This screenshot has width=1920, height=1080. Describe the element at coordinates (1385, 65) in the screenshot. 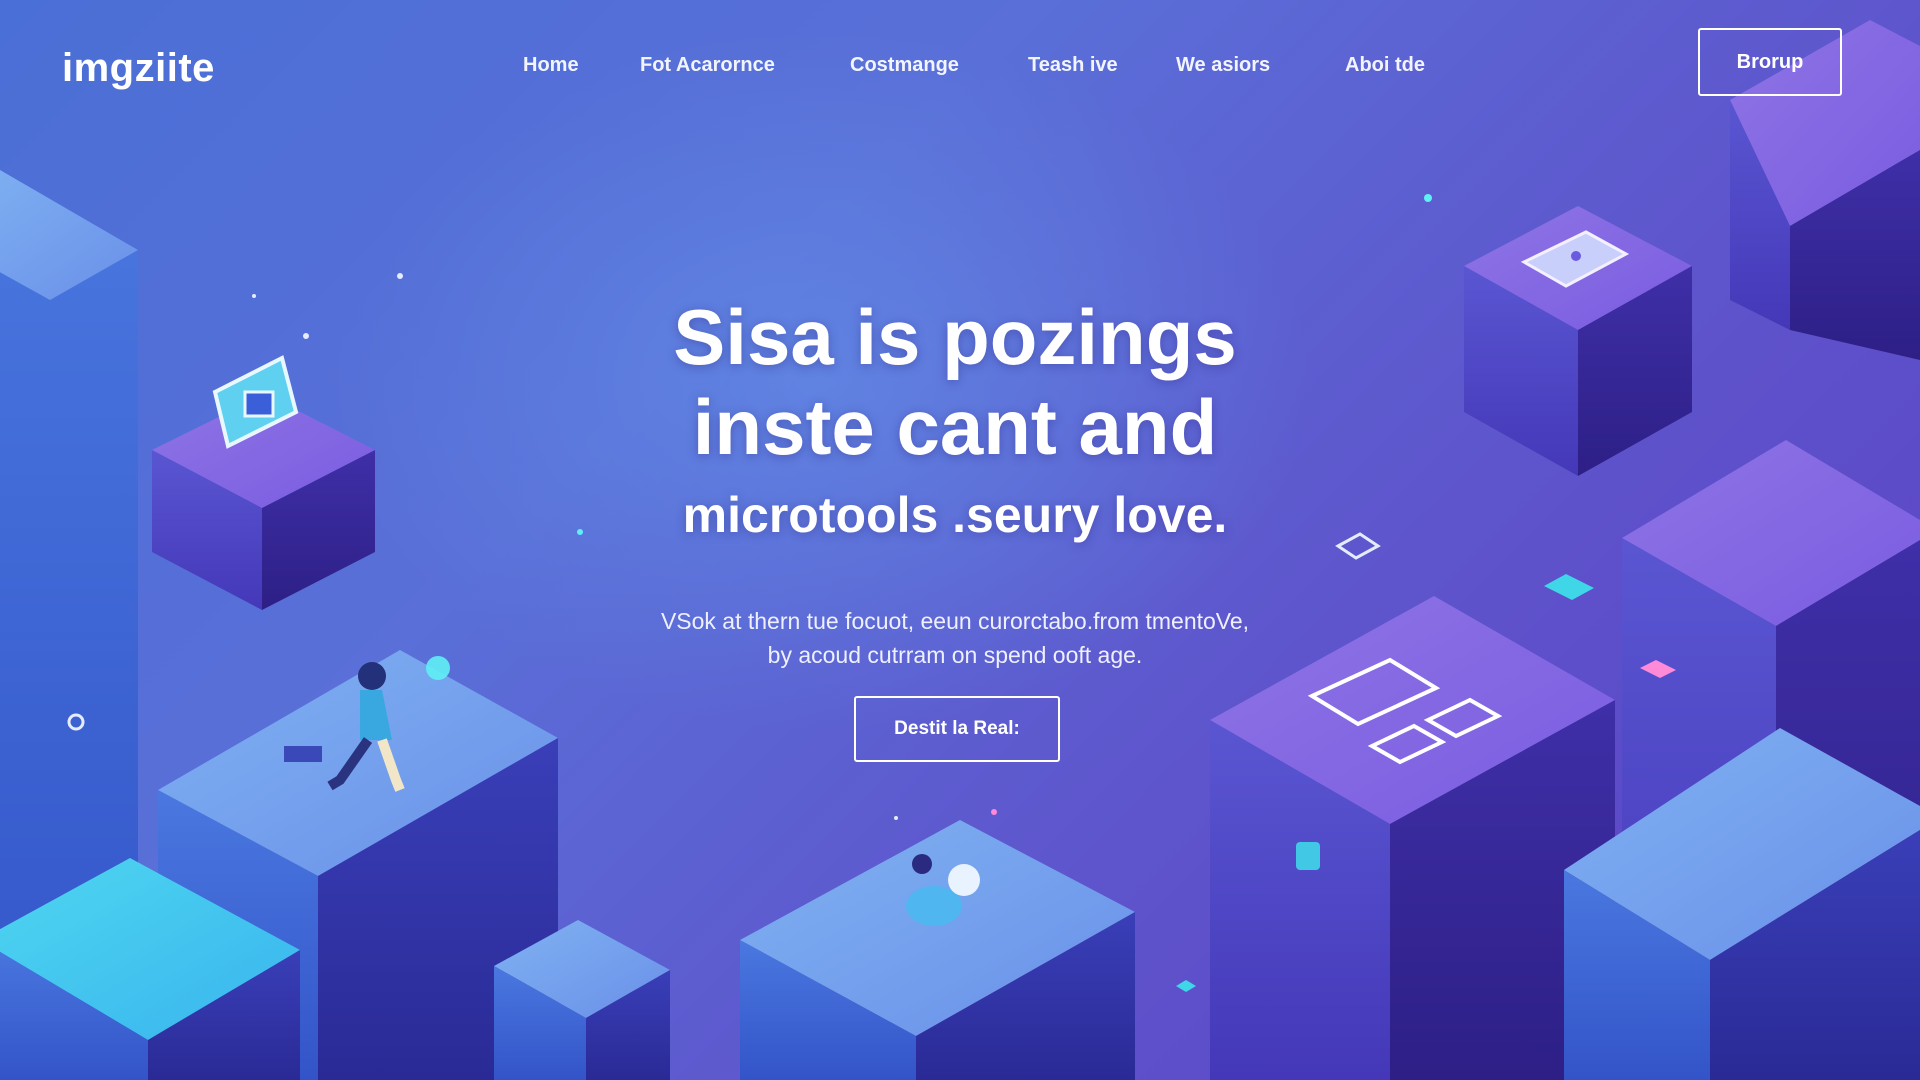

I see `nav-about: Aboi tde` at that location.